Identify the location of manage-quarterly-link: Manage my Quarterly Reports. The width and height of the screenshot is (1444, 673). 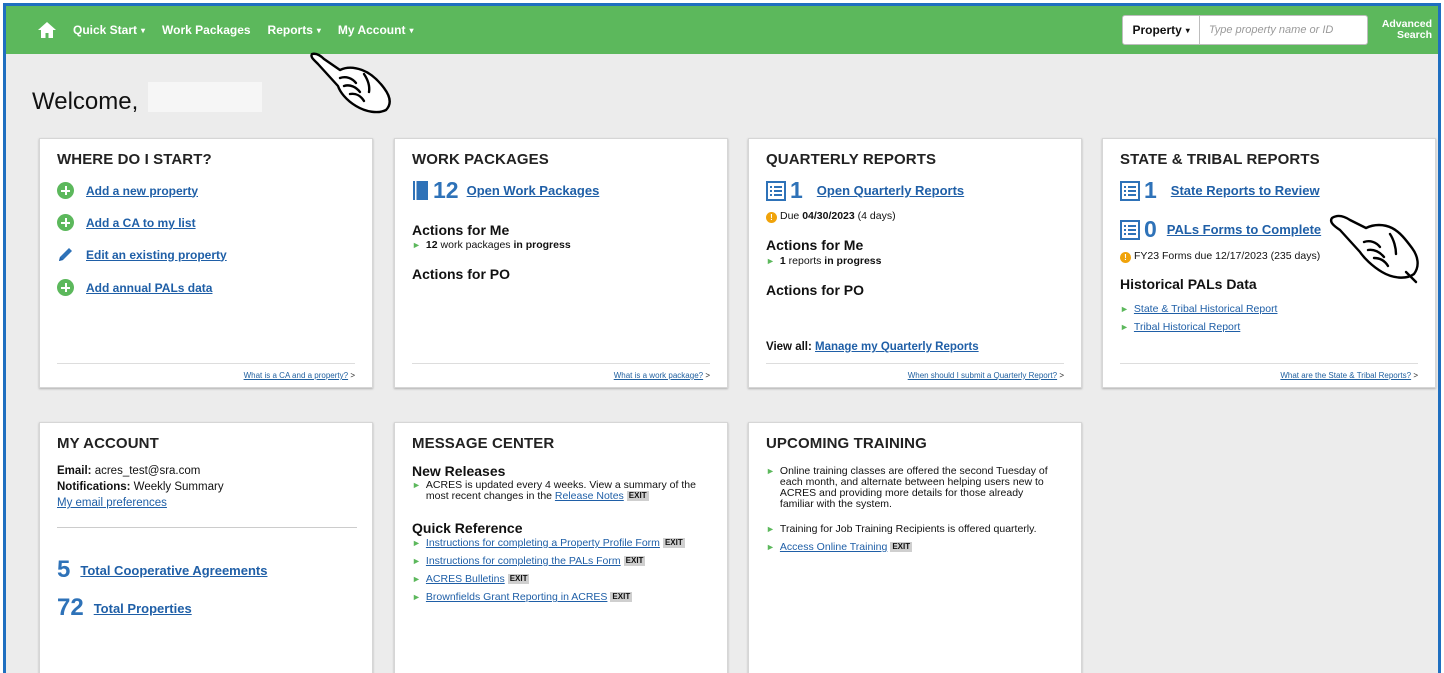
(897, 347).